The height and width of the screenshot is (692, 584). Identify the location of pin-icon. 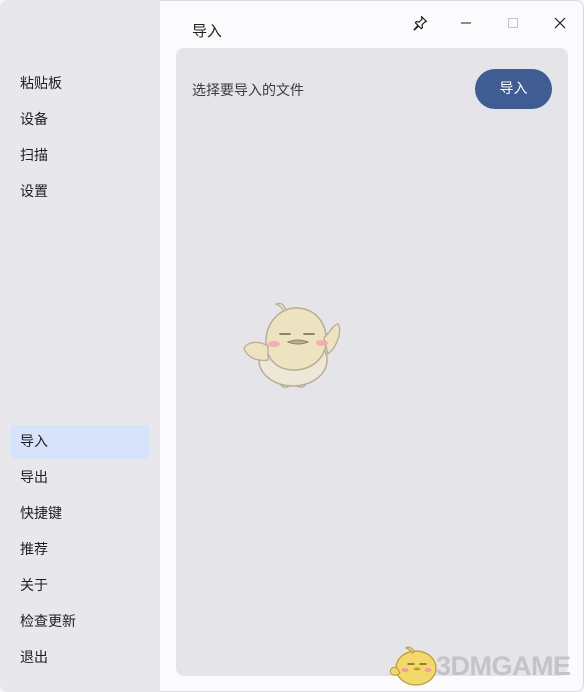
(420, 23).